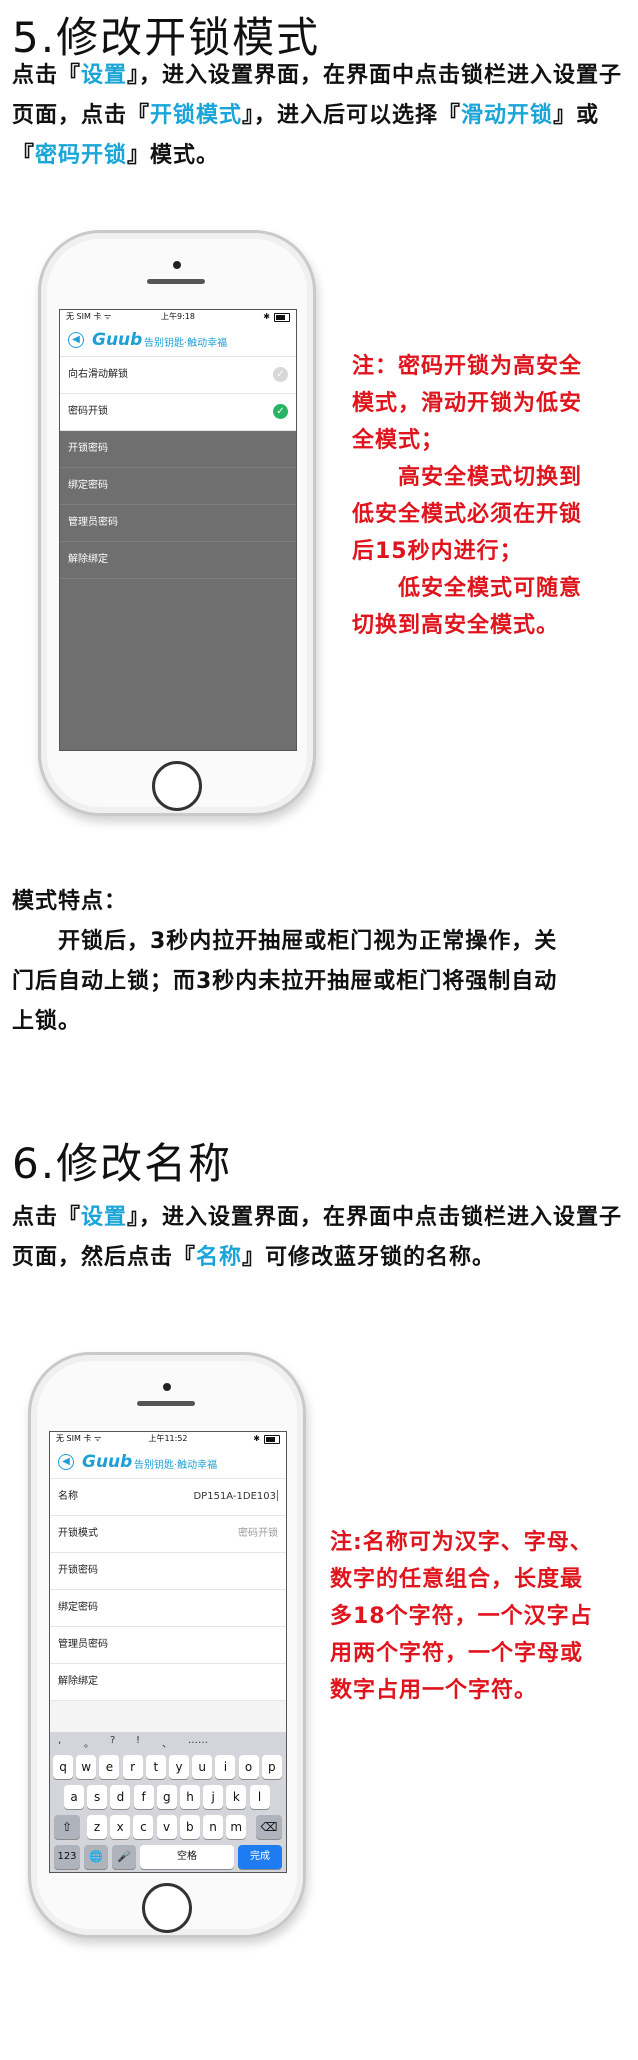 The image size is (638, 2060). Describe the element at coordinates (120, 1827) in the screenshot. I see `key-x: x` at that location.